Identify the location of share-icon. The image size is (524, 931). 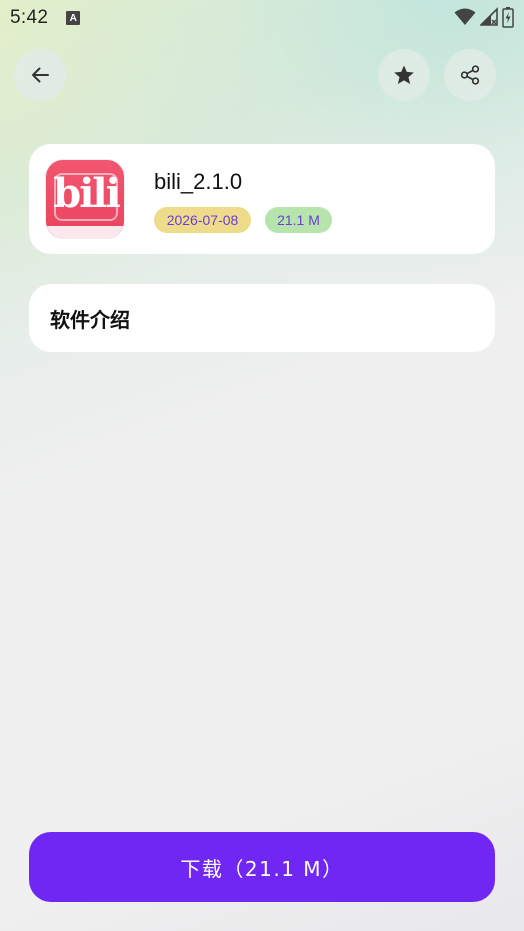
(470, 75).